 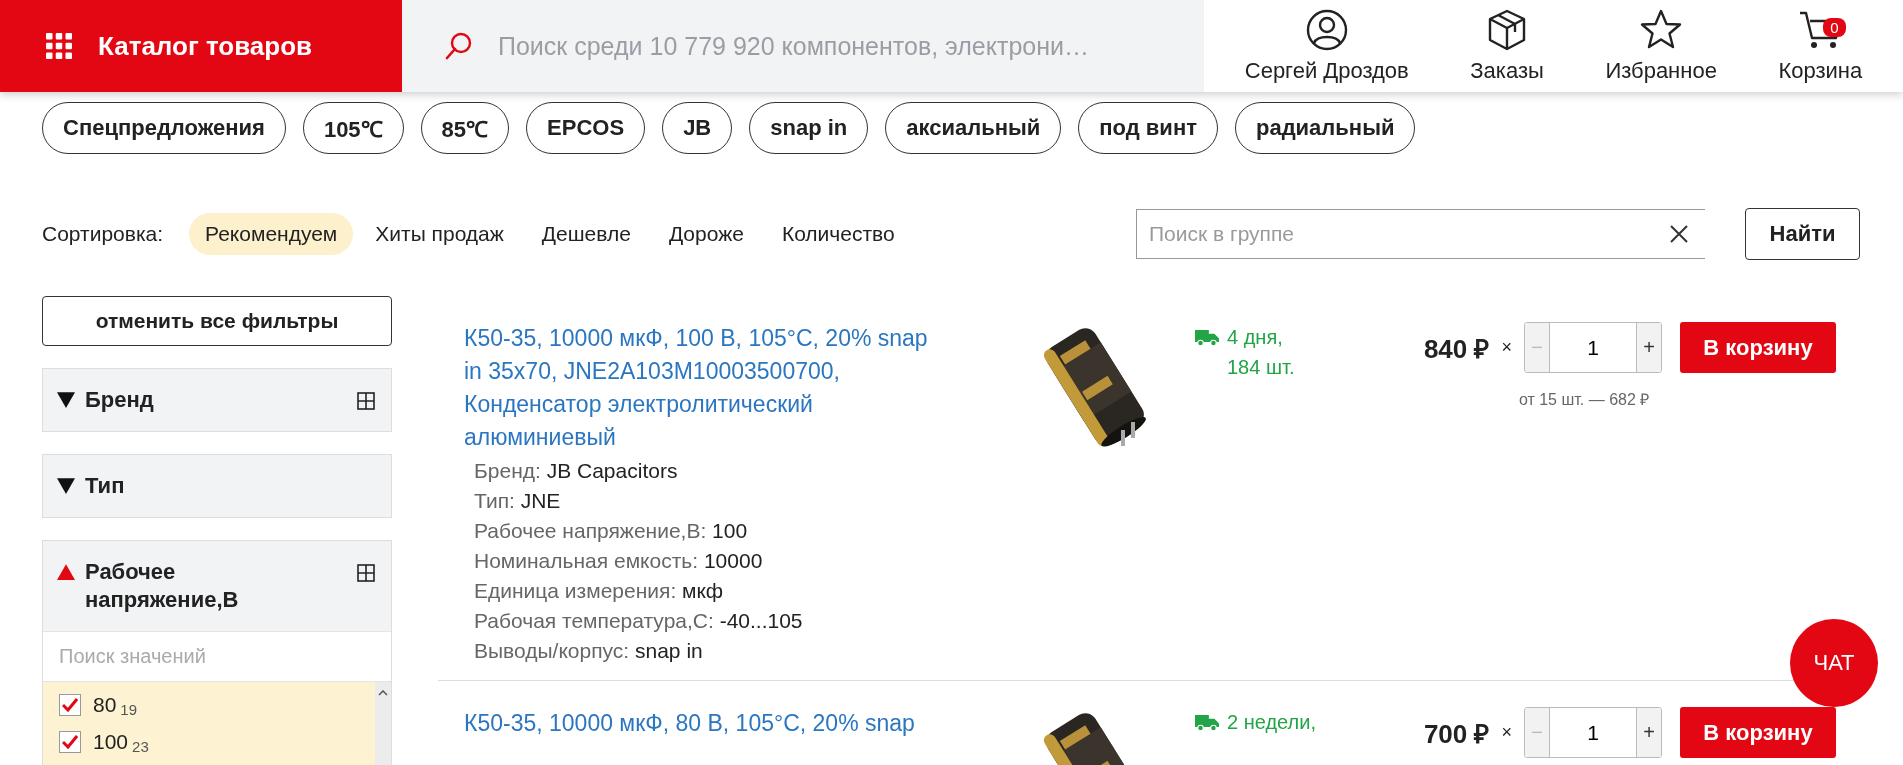 What do you see at coordinates (465, 128) in the screenshot?
I see `filter-chip: 85℃` at bounding box center [465, 128].